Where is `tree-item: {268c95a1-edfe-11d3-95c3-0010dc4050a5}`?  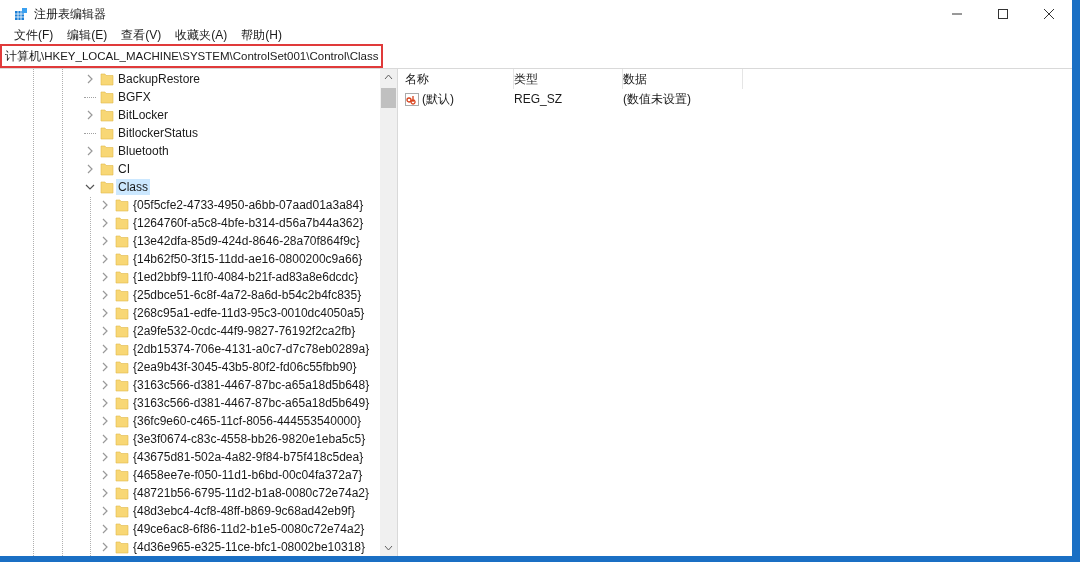 tree-item: {268c95a1-edfe-11d3-95c3-0010dc4050a5} is located at coordinates (249, 313).